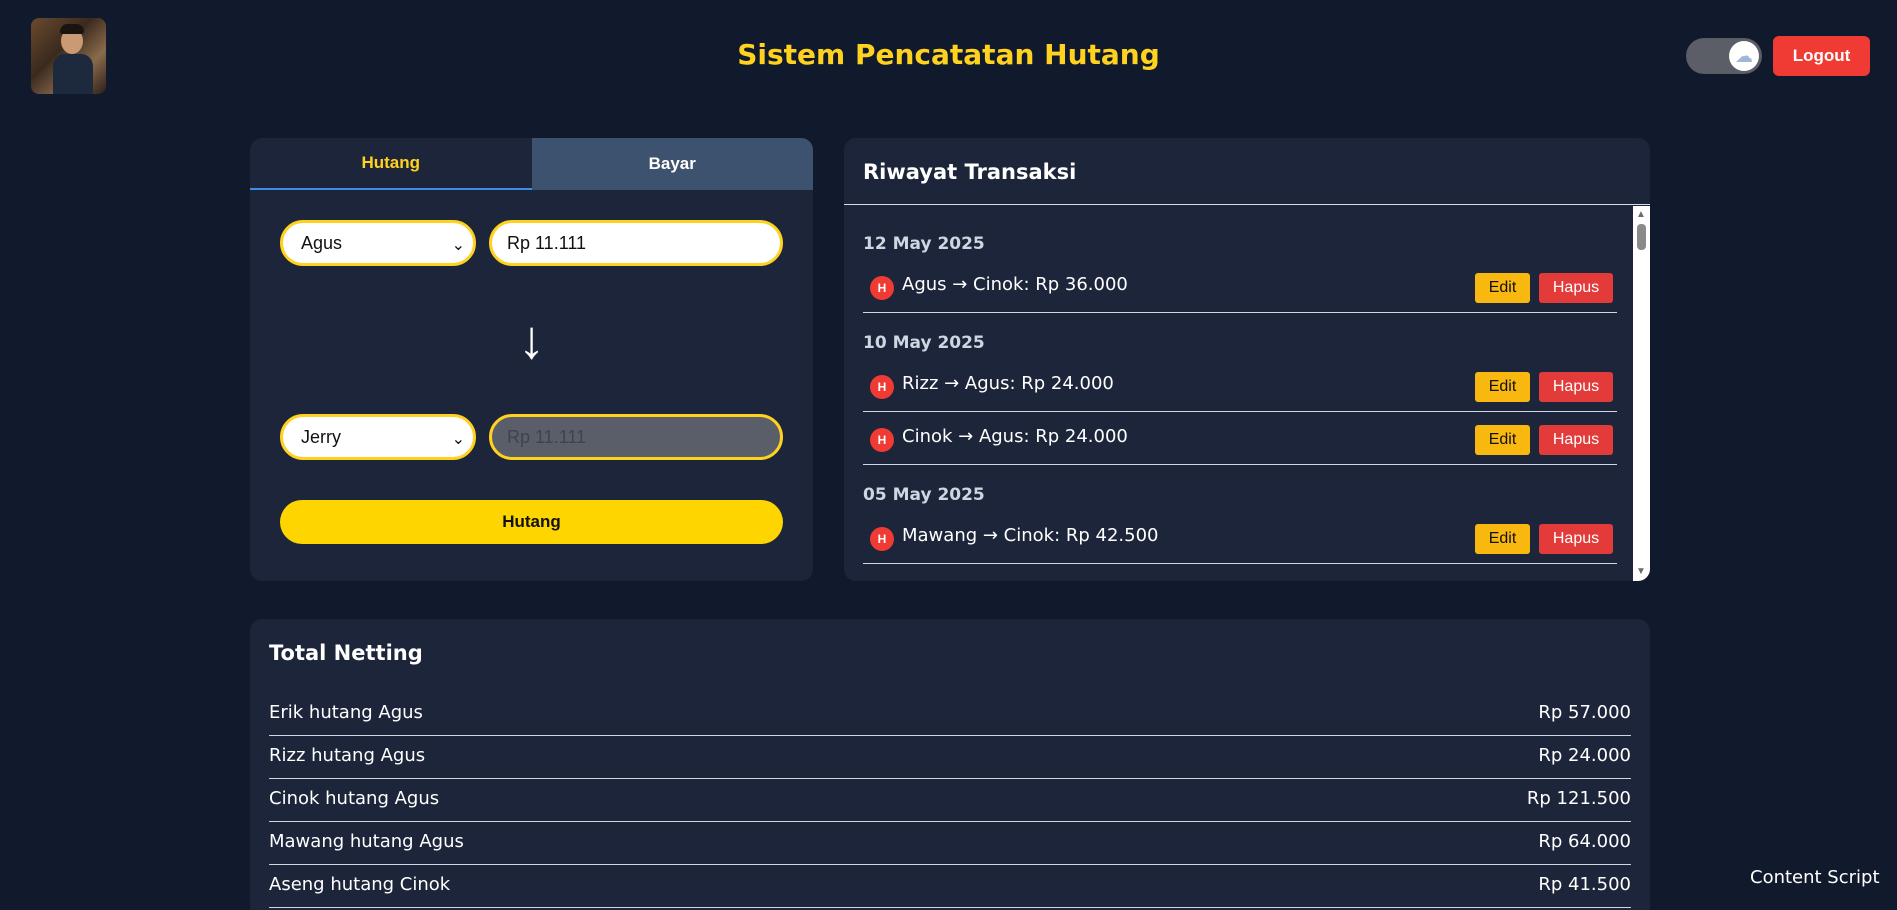 The height and width of the screenshot is (910, 1897). Describe the element at coordinates (1815, 877) in the screenshot. I see `content-script-label: Content Script` at that location.